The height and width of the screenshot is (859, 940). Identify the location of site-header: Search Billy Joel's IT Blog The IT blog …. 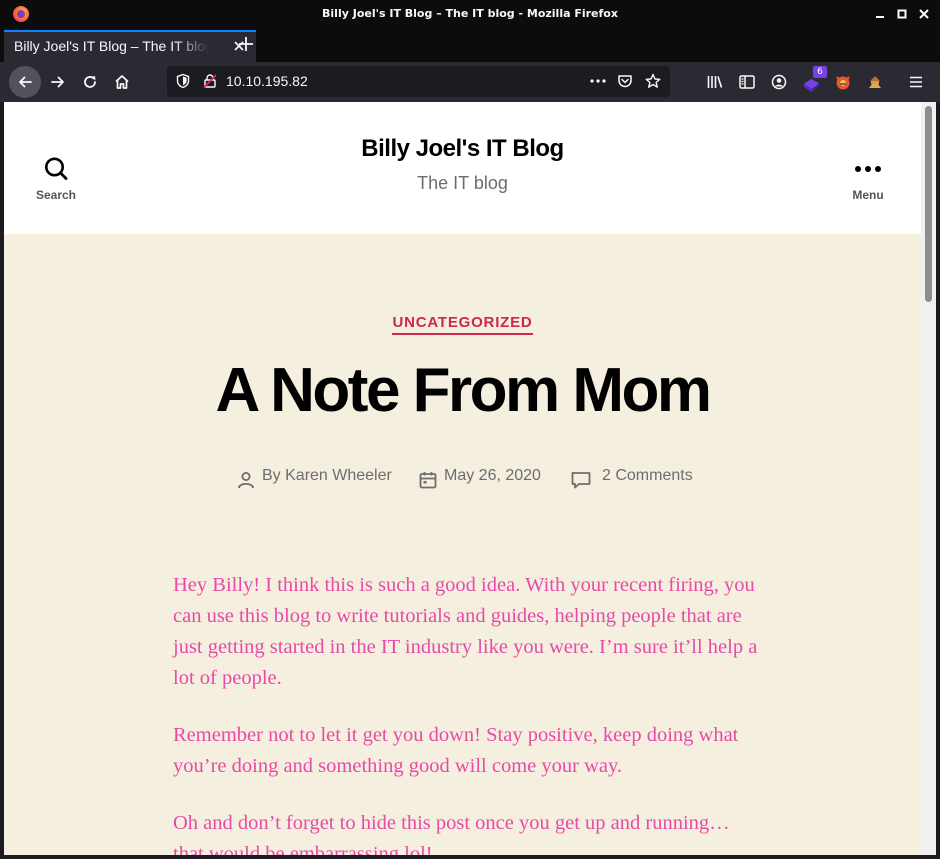
(462, 168).